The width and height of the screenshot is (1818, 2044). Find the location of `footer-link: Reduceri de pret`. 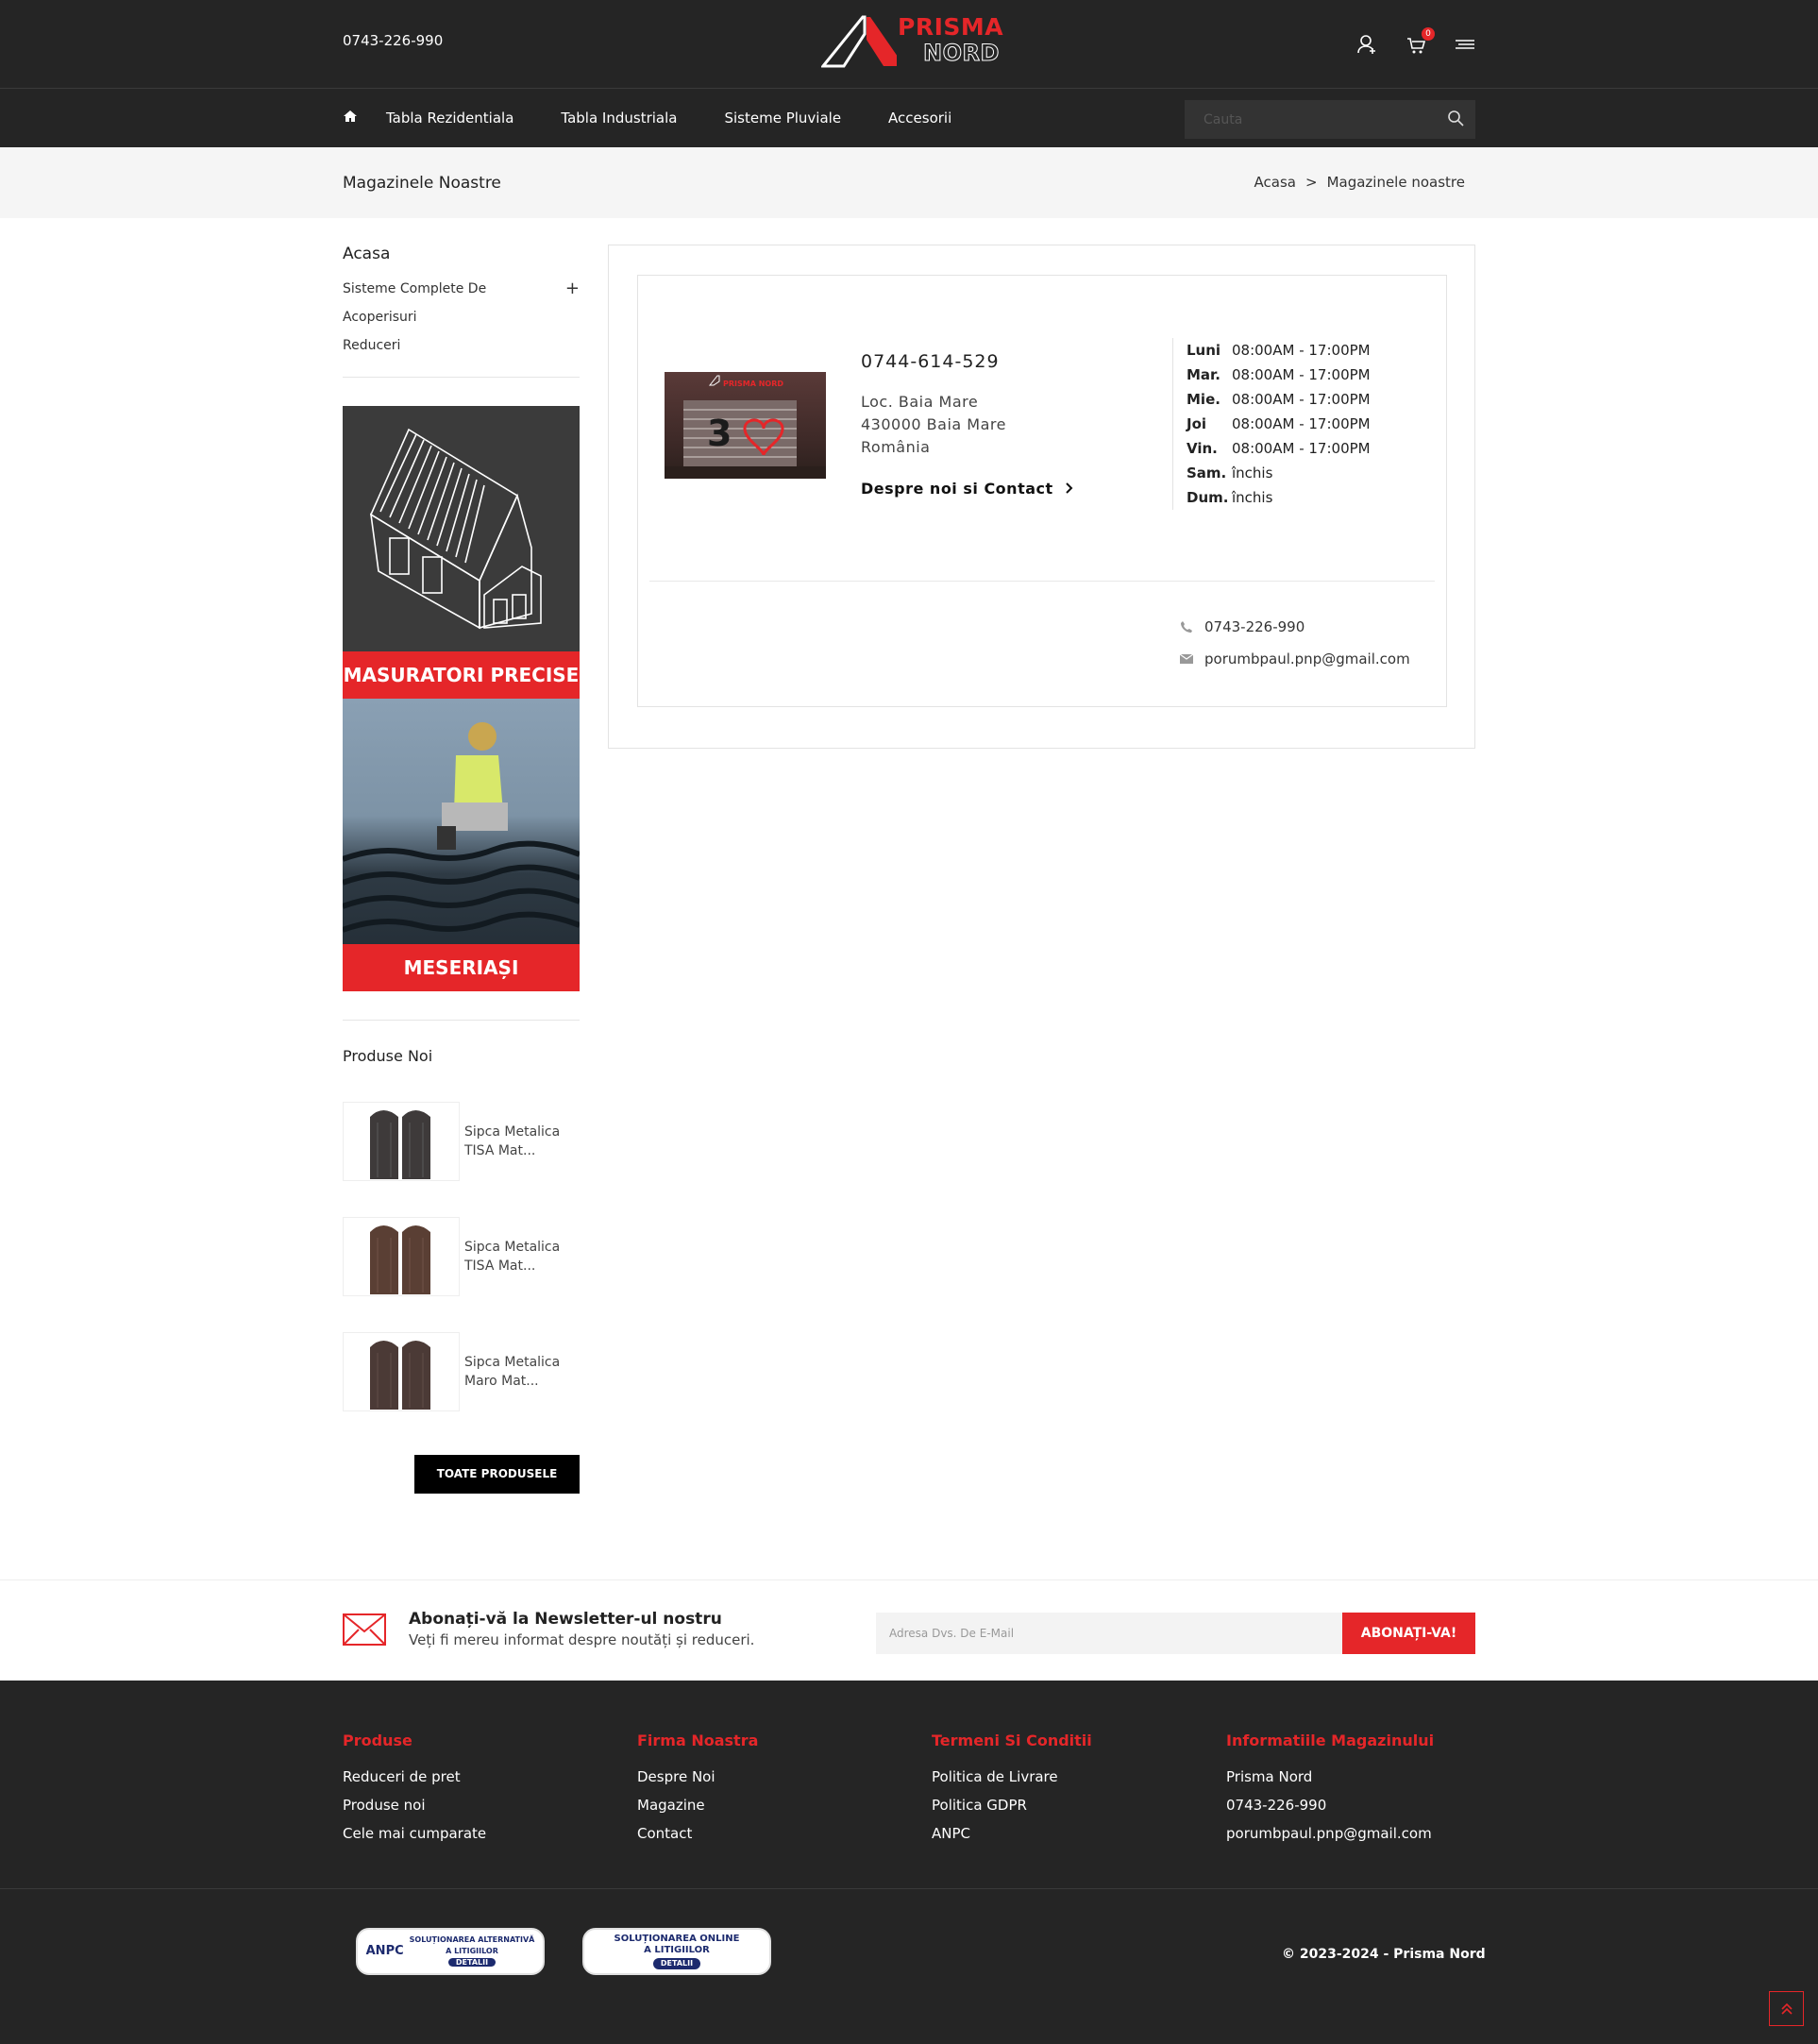

footer-link: Reduceri de pret is located at coordinates (415, 1777).